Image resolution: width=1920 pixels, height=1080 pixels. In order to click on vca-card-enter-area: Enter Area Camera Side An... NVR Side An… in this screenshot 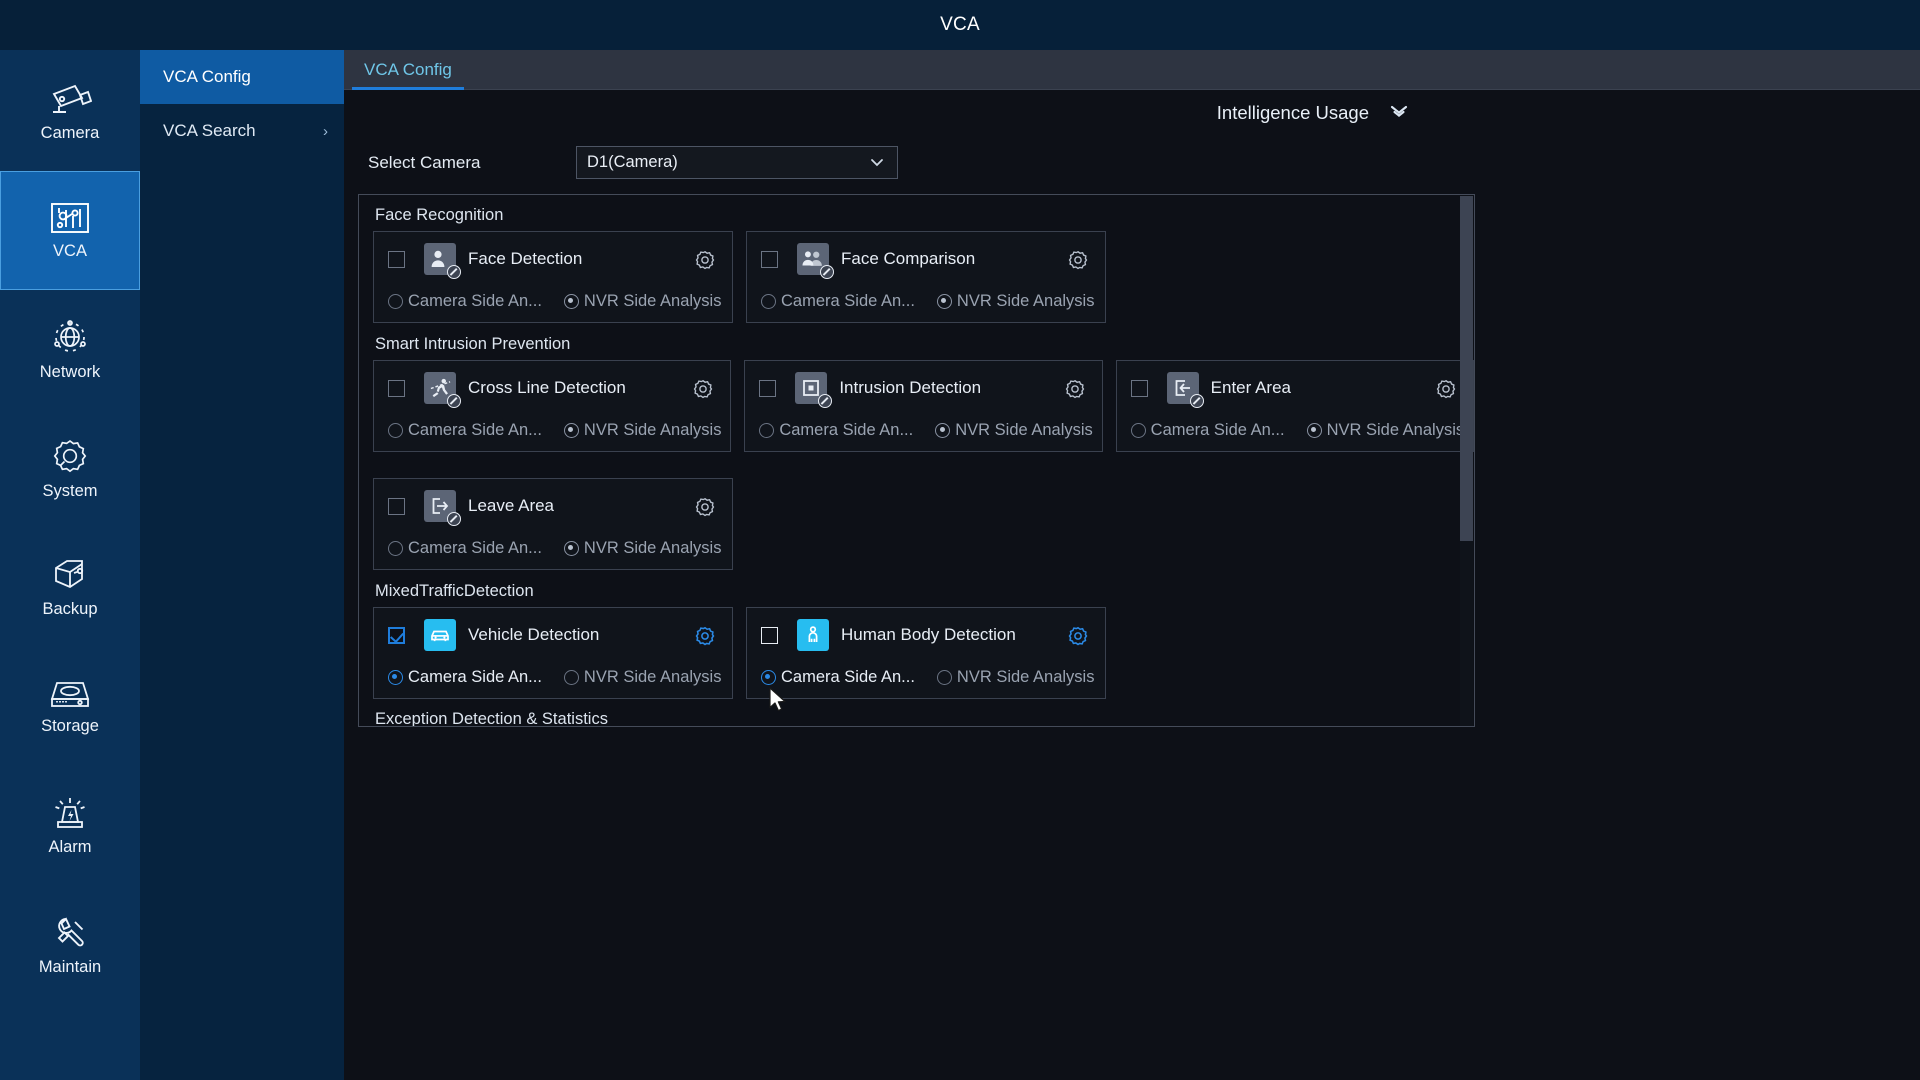, I will do `click(1294, 406)`.